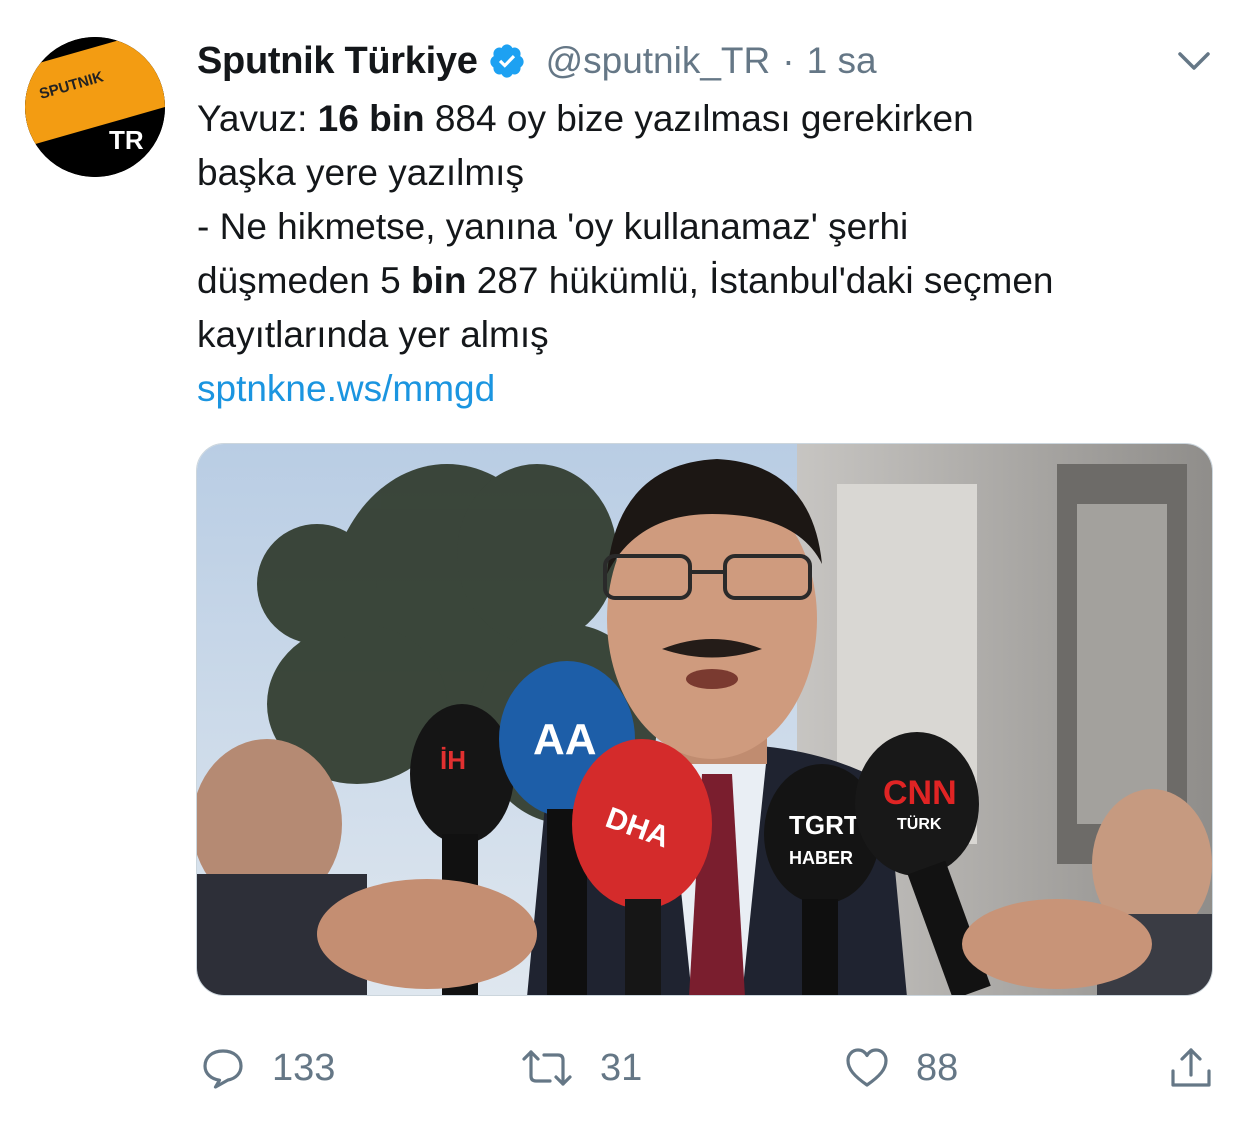 Image resolution: width=1242 pixels, height=1121 pixels. I want to click on avatar: SPUTNIK TR, so click(95, 107).